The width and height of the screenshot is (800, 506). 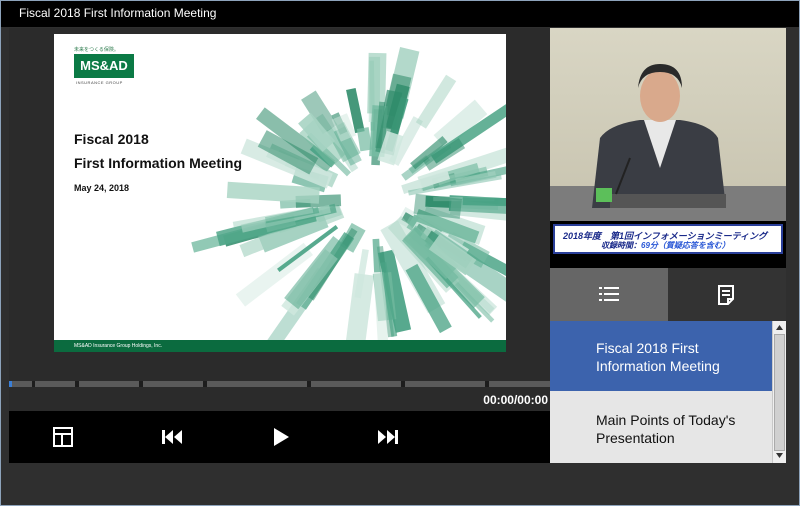 I want to click on timeline-scrubber, so click(x=279, y=384).